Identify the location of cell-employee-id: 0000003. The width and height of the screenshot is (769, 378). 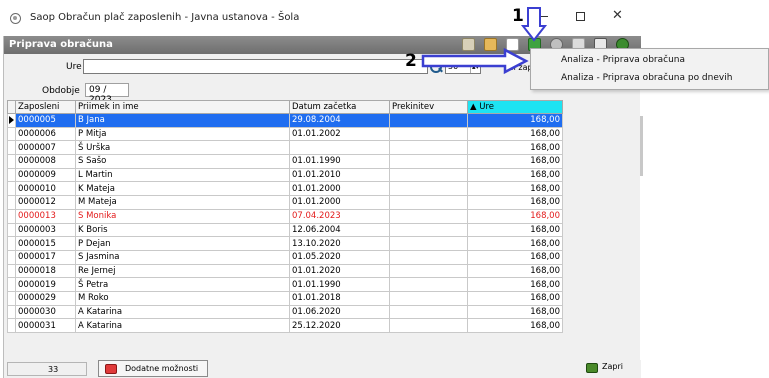
(45, 230).